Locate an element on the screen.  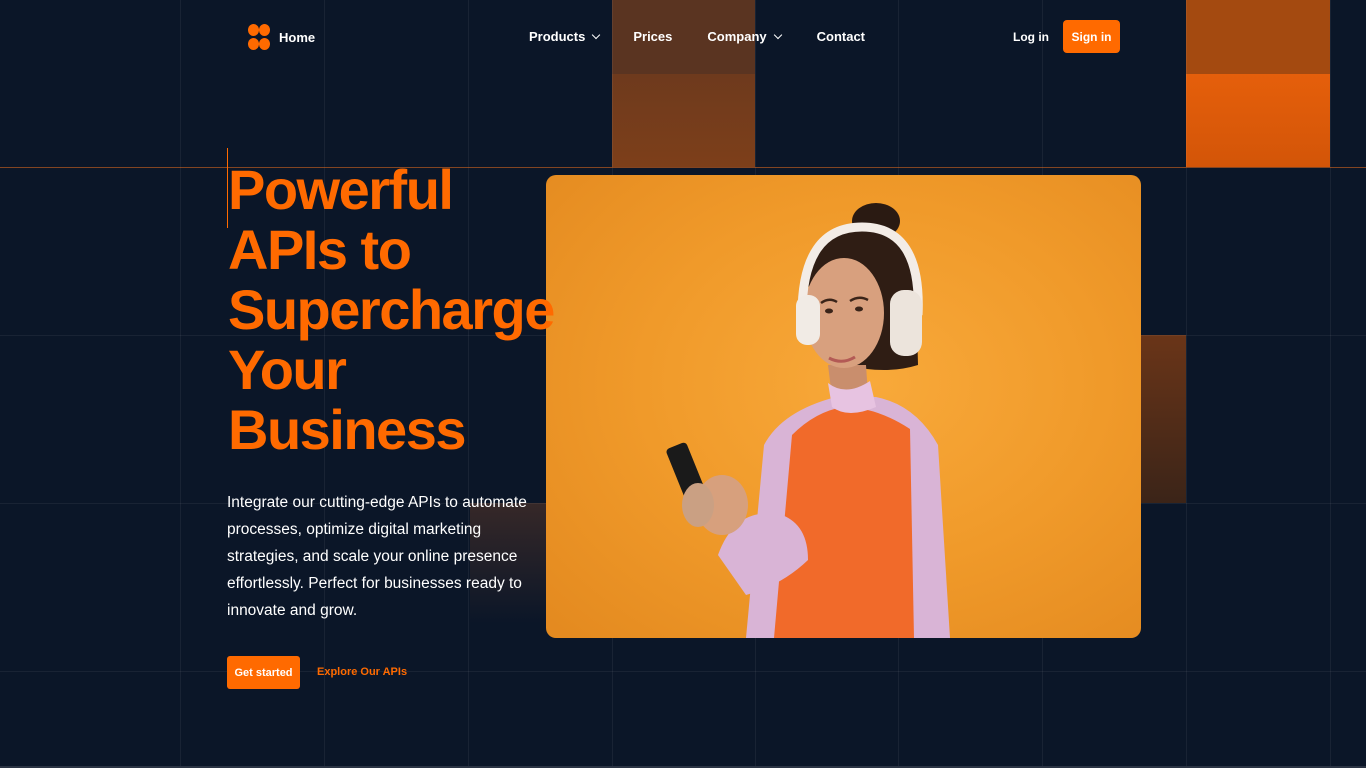
headline-line: Powerful is located at coordinates (341, 189).